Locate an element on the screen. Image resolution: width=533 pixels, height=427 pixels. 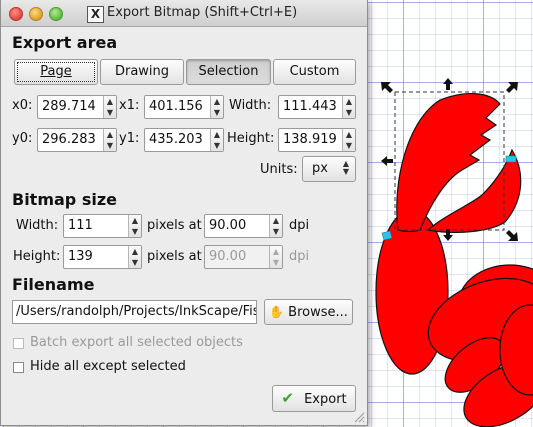
window-title: Export Bitmap (Shift+Ctrl+E) is located at coordinates (202, 12).